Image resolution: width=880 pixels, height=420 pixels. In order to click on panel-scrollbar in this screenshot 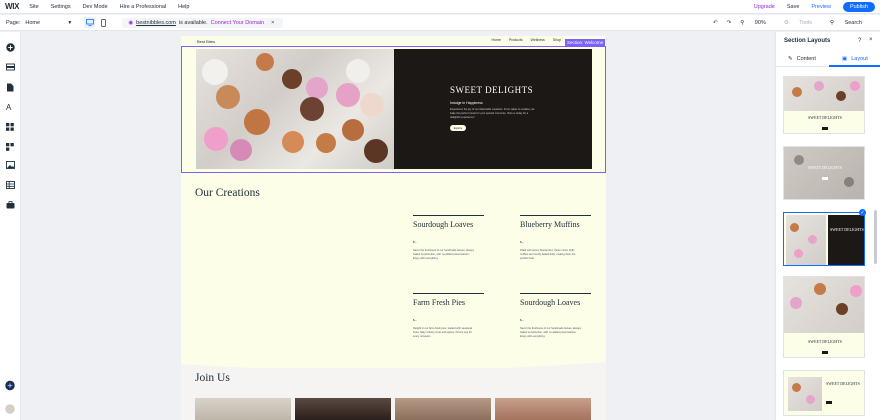, I will do `click(875, 237)`.